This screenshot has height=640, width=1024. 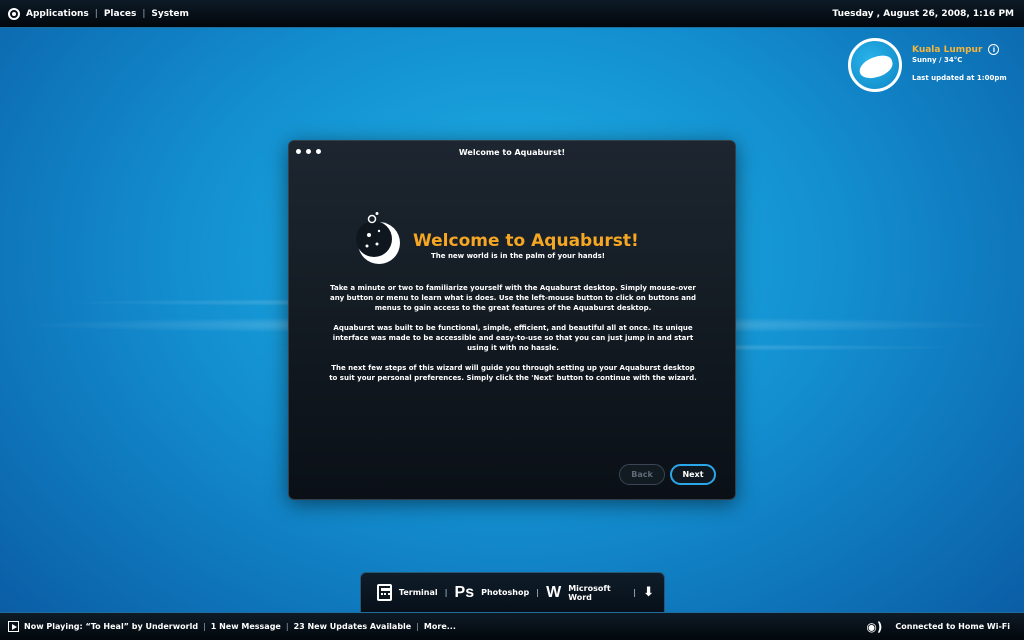 What do you see at coordinates (648, 592) in the screenshot?
I see `down-arrow-icon: ⬇` at bounding box center [648, 592].